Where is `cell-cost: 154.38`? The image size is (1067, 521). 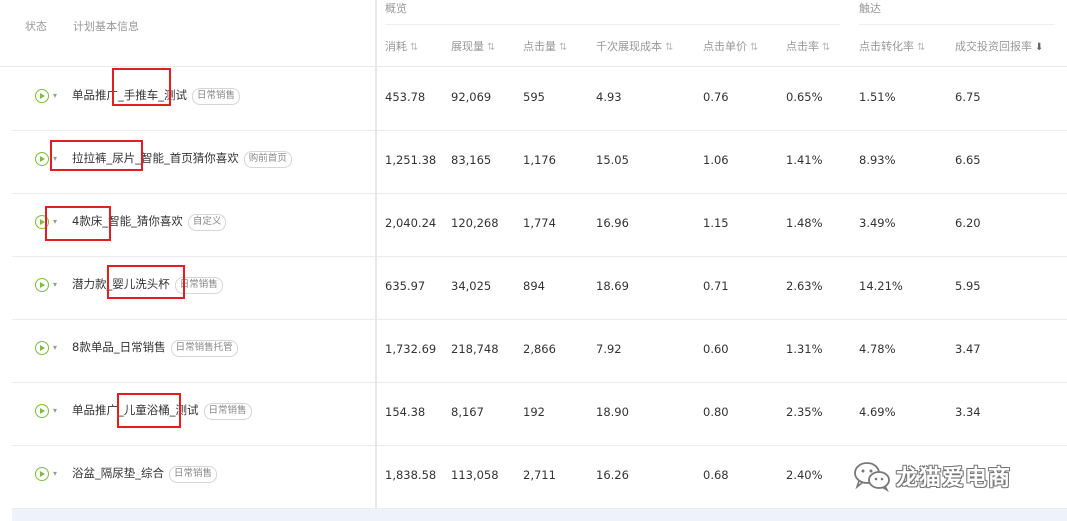
cell-cost: 154.38 is located at coordinates (405, 412).